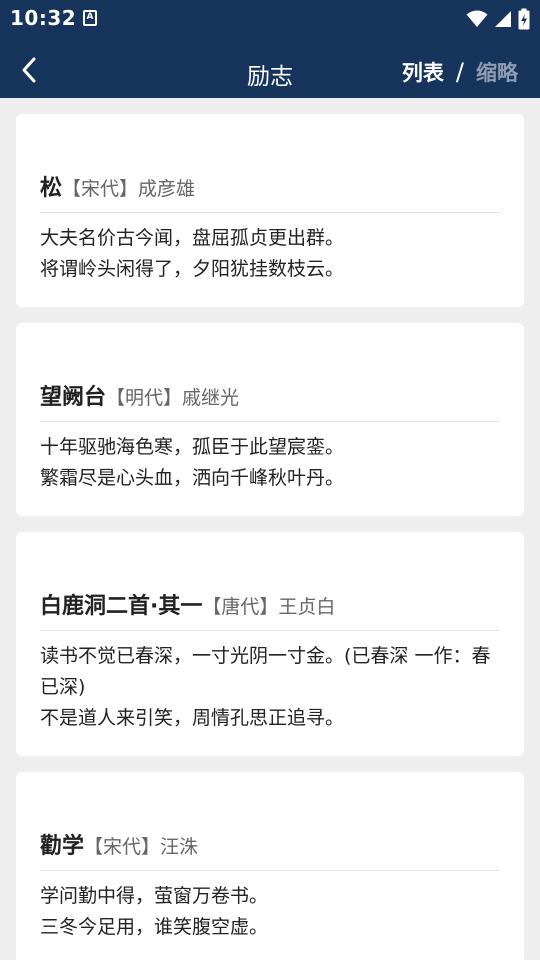 This screenshot has height=960, width=540. Describe the element at coordinates (503, 19) in the screenshot. I see `signal-icon` at that location.